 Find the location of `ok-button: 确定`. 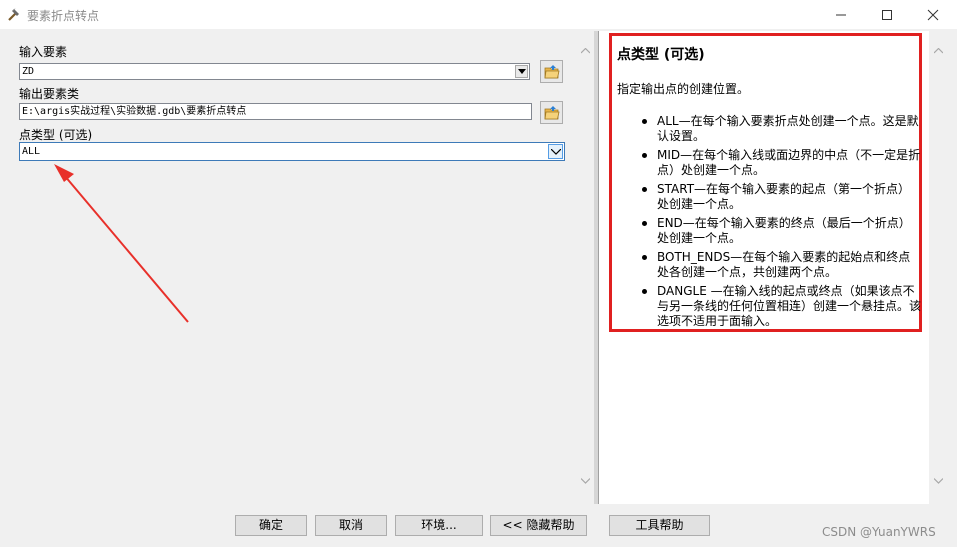

ok-button: 确定 is located at coordinates (271, 525).